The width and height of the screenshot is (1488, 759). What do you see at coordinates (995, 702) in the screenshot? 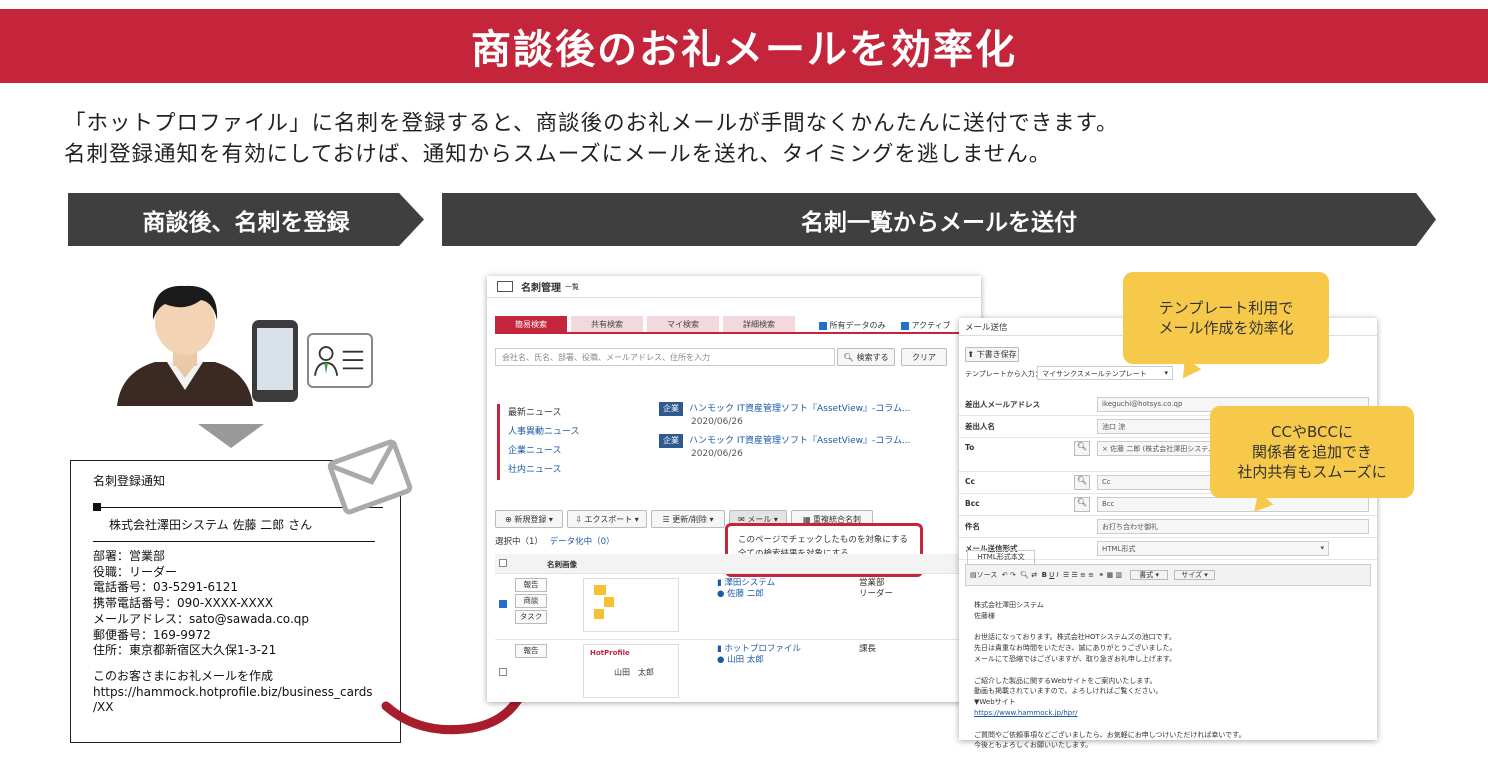
I see `mail-body-line: ▼Webサイト` at bounding box center [995, 702].